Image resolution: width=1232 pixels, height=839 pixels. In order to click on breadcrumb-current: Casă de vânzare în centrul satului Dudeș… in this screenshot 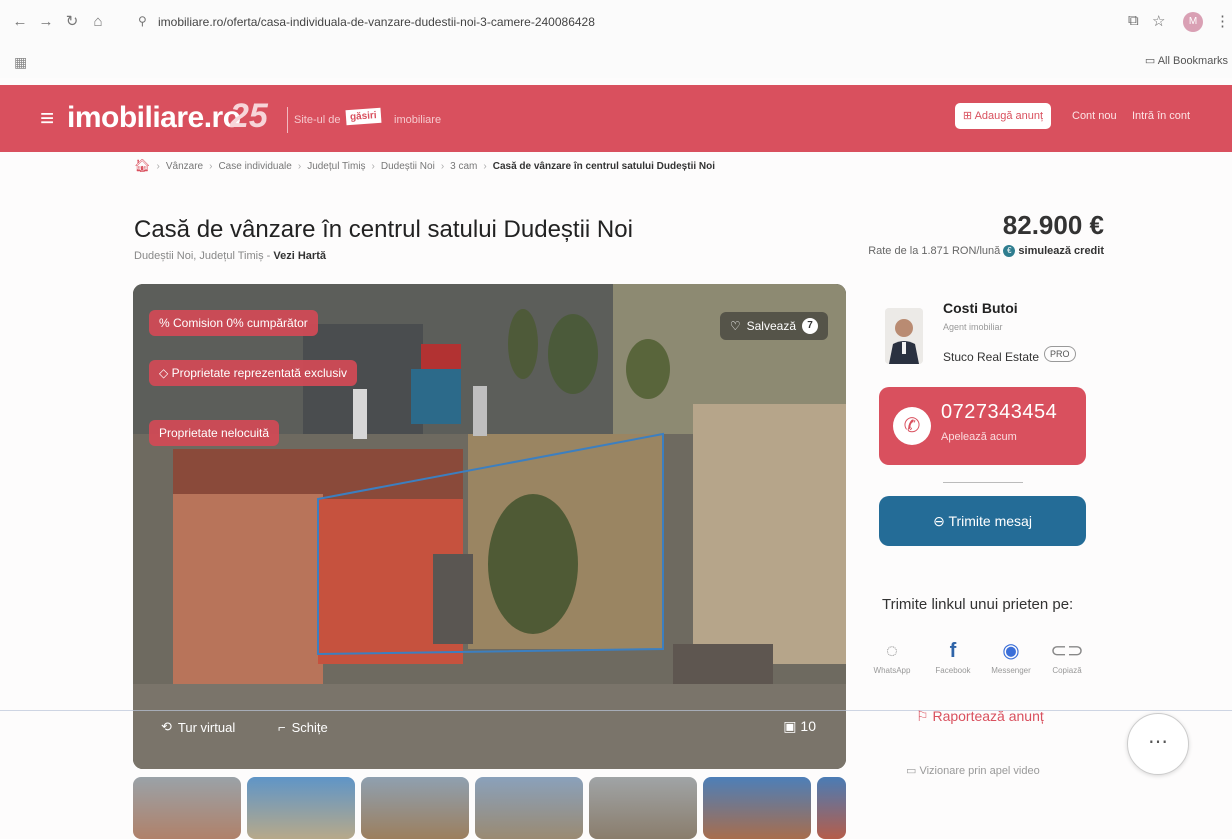, I will do `click(604, 166)`.